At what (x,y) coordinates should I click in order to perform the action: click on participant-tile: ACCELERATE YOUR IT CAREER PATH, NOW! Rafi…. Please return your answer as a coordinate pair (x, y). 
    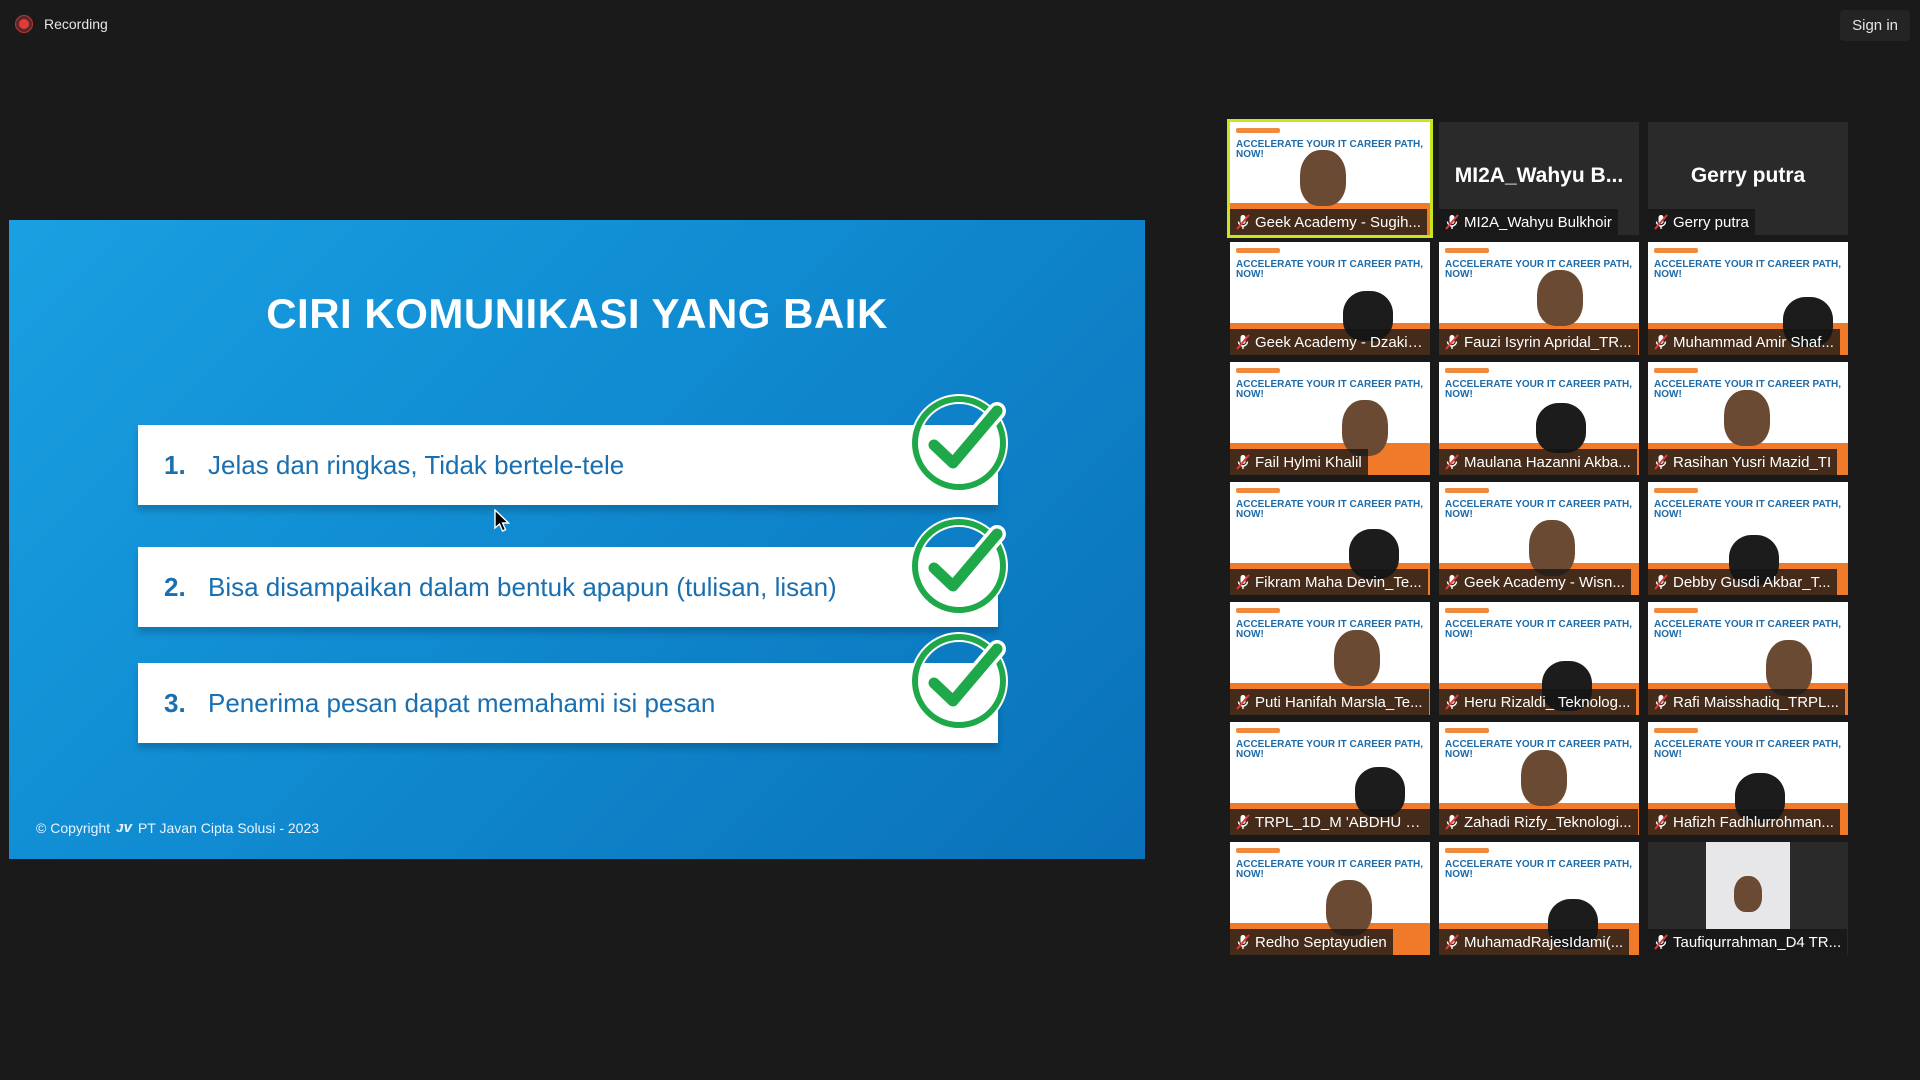
    Looking at the image, I should click on (1748, 658).